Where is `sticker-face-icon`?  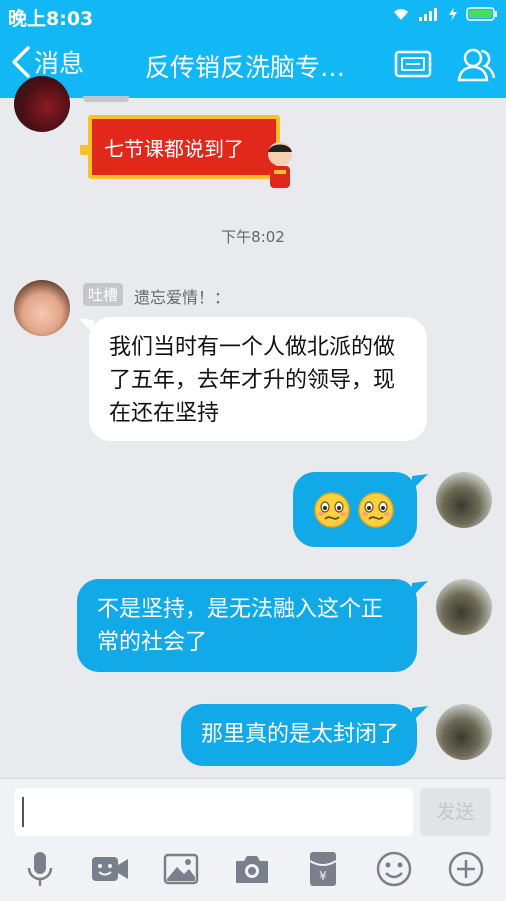
sticker-face-icon is located at coordinates (280, 165).